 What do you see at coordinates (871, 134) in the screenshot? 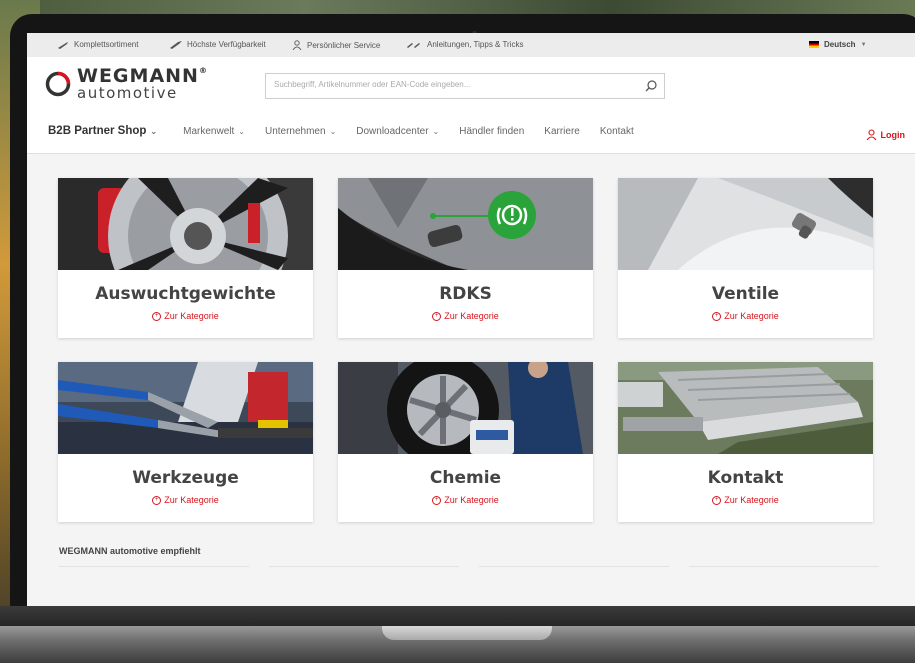
I see `user-icon` at bounding box center [871, 134].